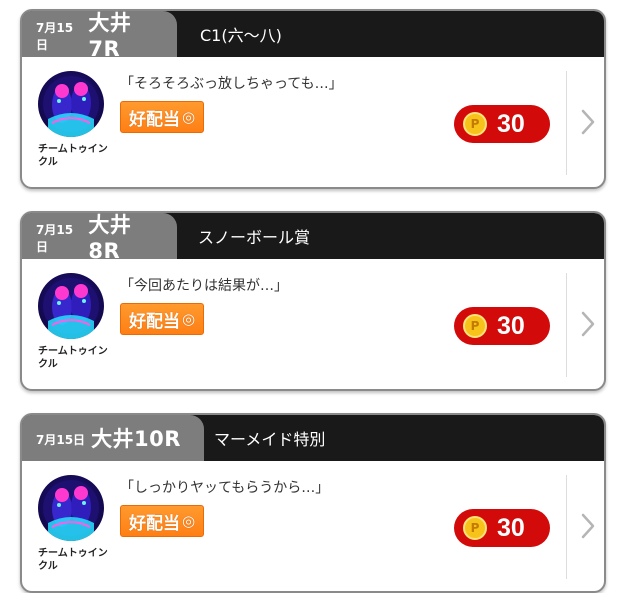  I want to click on race-tag: 7月15日 大井7R, so click(99, 36).